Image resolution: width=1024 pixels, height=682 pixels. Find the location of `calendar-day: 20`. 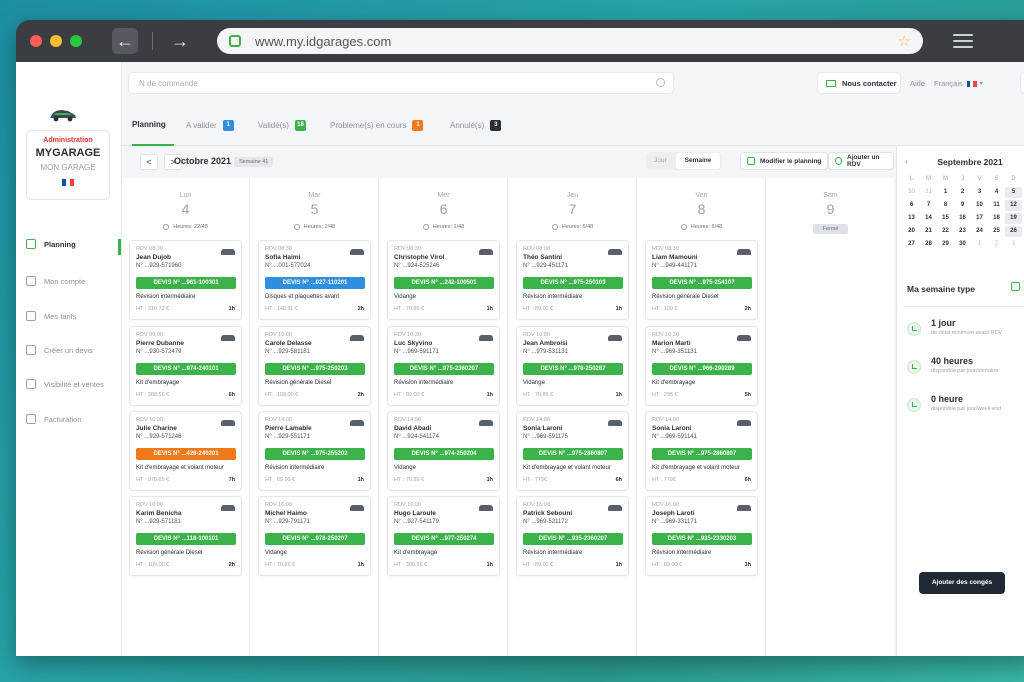

calendar-day: 20 is located at coordinates (911, 231).